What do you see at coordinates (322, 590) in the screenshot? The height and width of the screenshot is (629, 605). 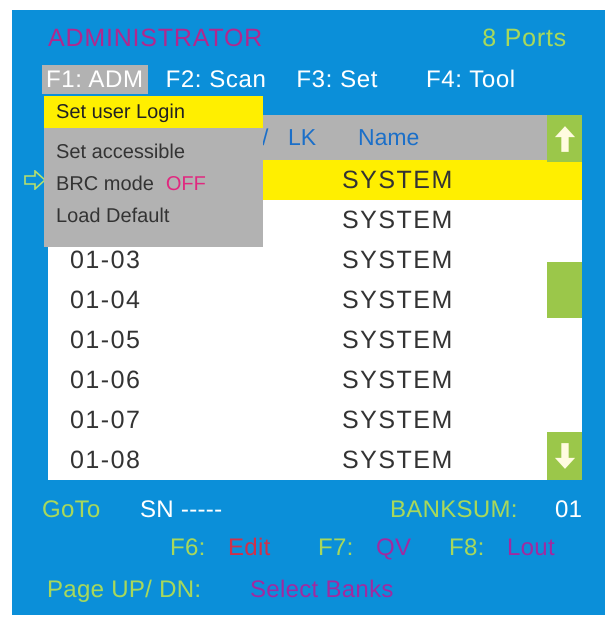 I see `page-keys-action: Select Banks` at bounding box center [322, 590].